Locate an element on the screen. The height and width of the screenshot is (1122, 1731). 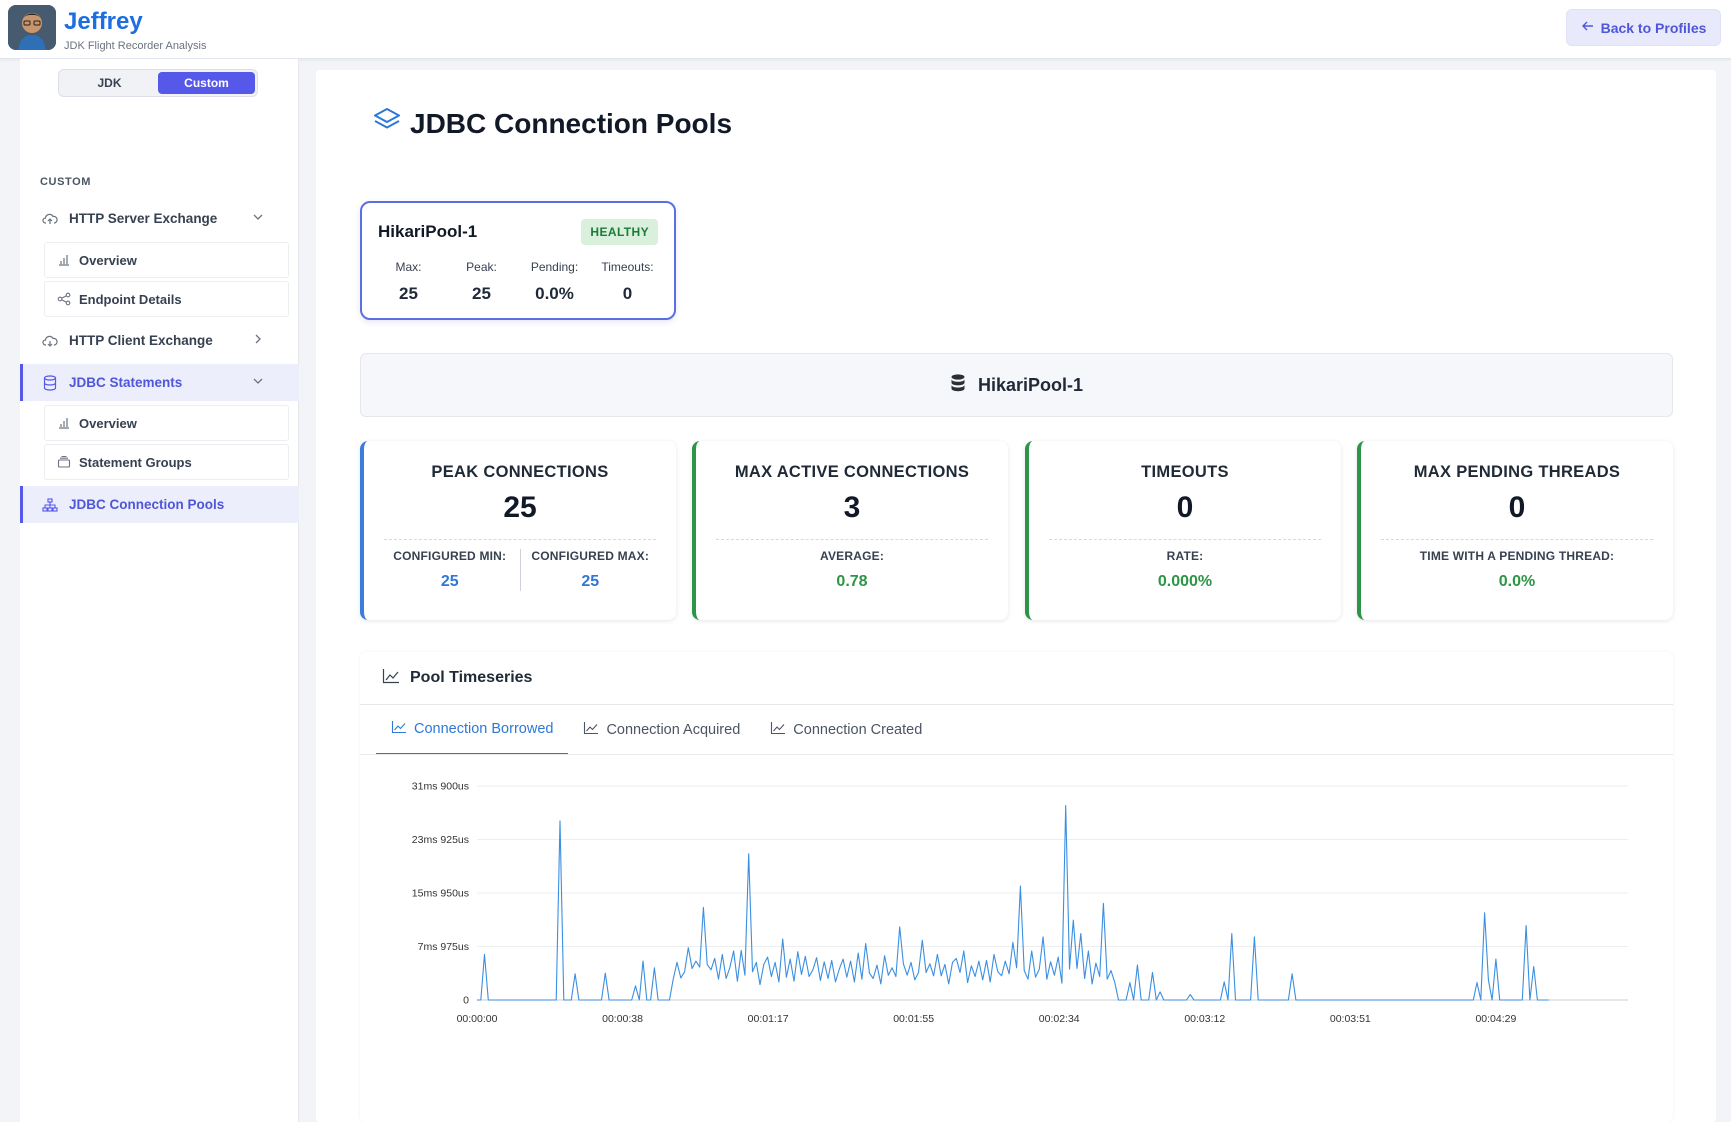
stat-label: Pending: is located at coordinates (554, 267).